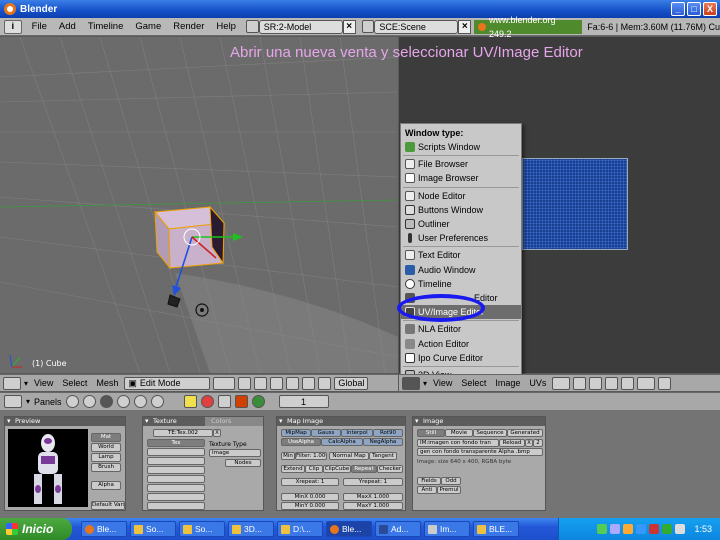  What do you see at coordinates (512, 443) in the screenshot?
I see `reload-button: Reload` at bounding box center [512, 443].